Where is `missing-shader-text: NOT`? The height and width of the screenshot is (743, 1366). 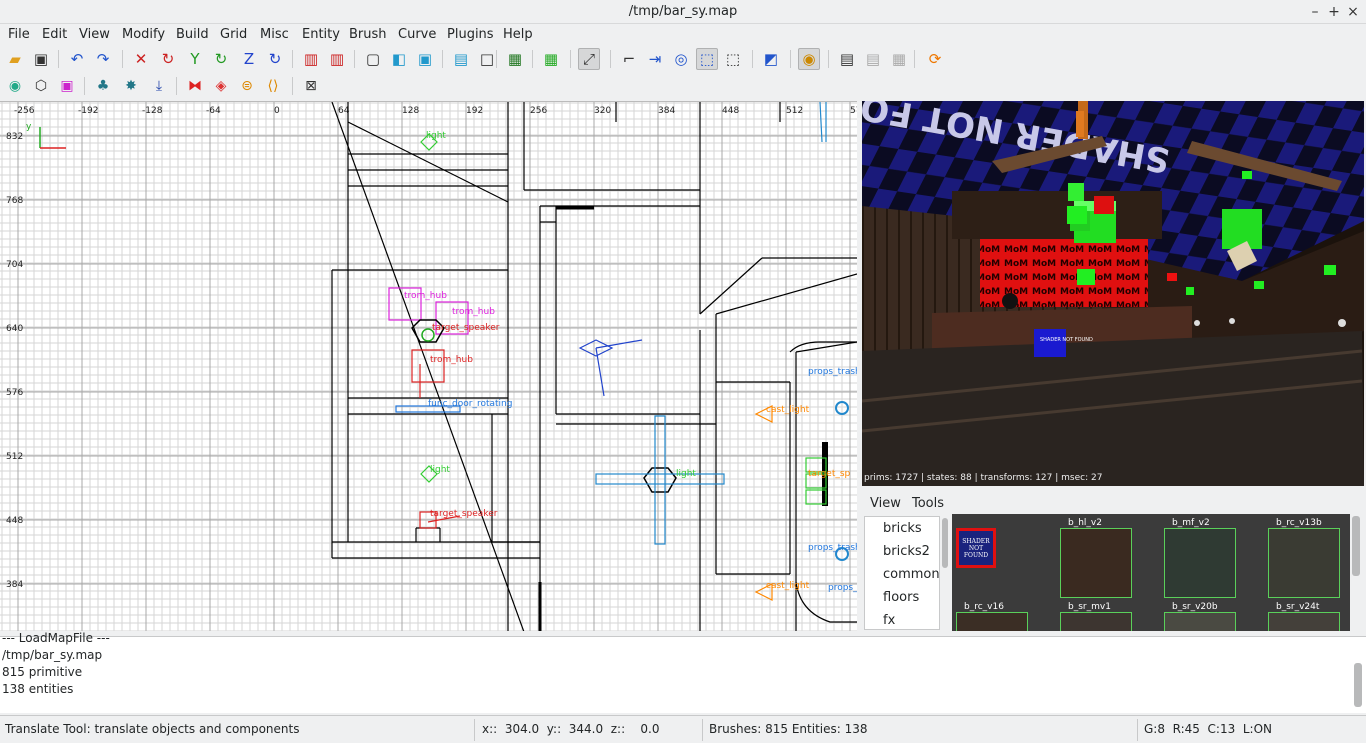 missing-shader-text: NOT is located at coordinates (976, 548).